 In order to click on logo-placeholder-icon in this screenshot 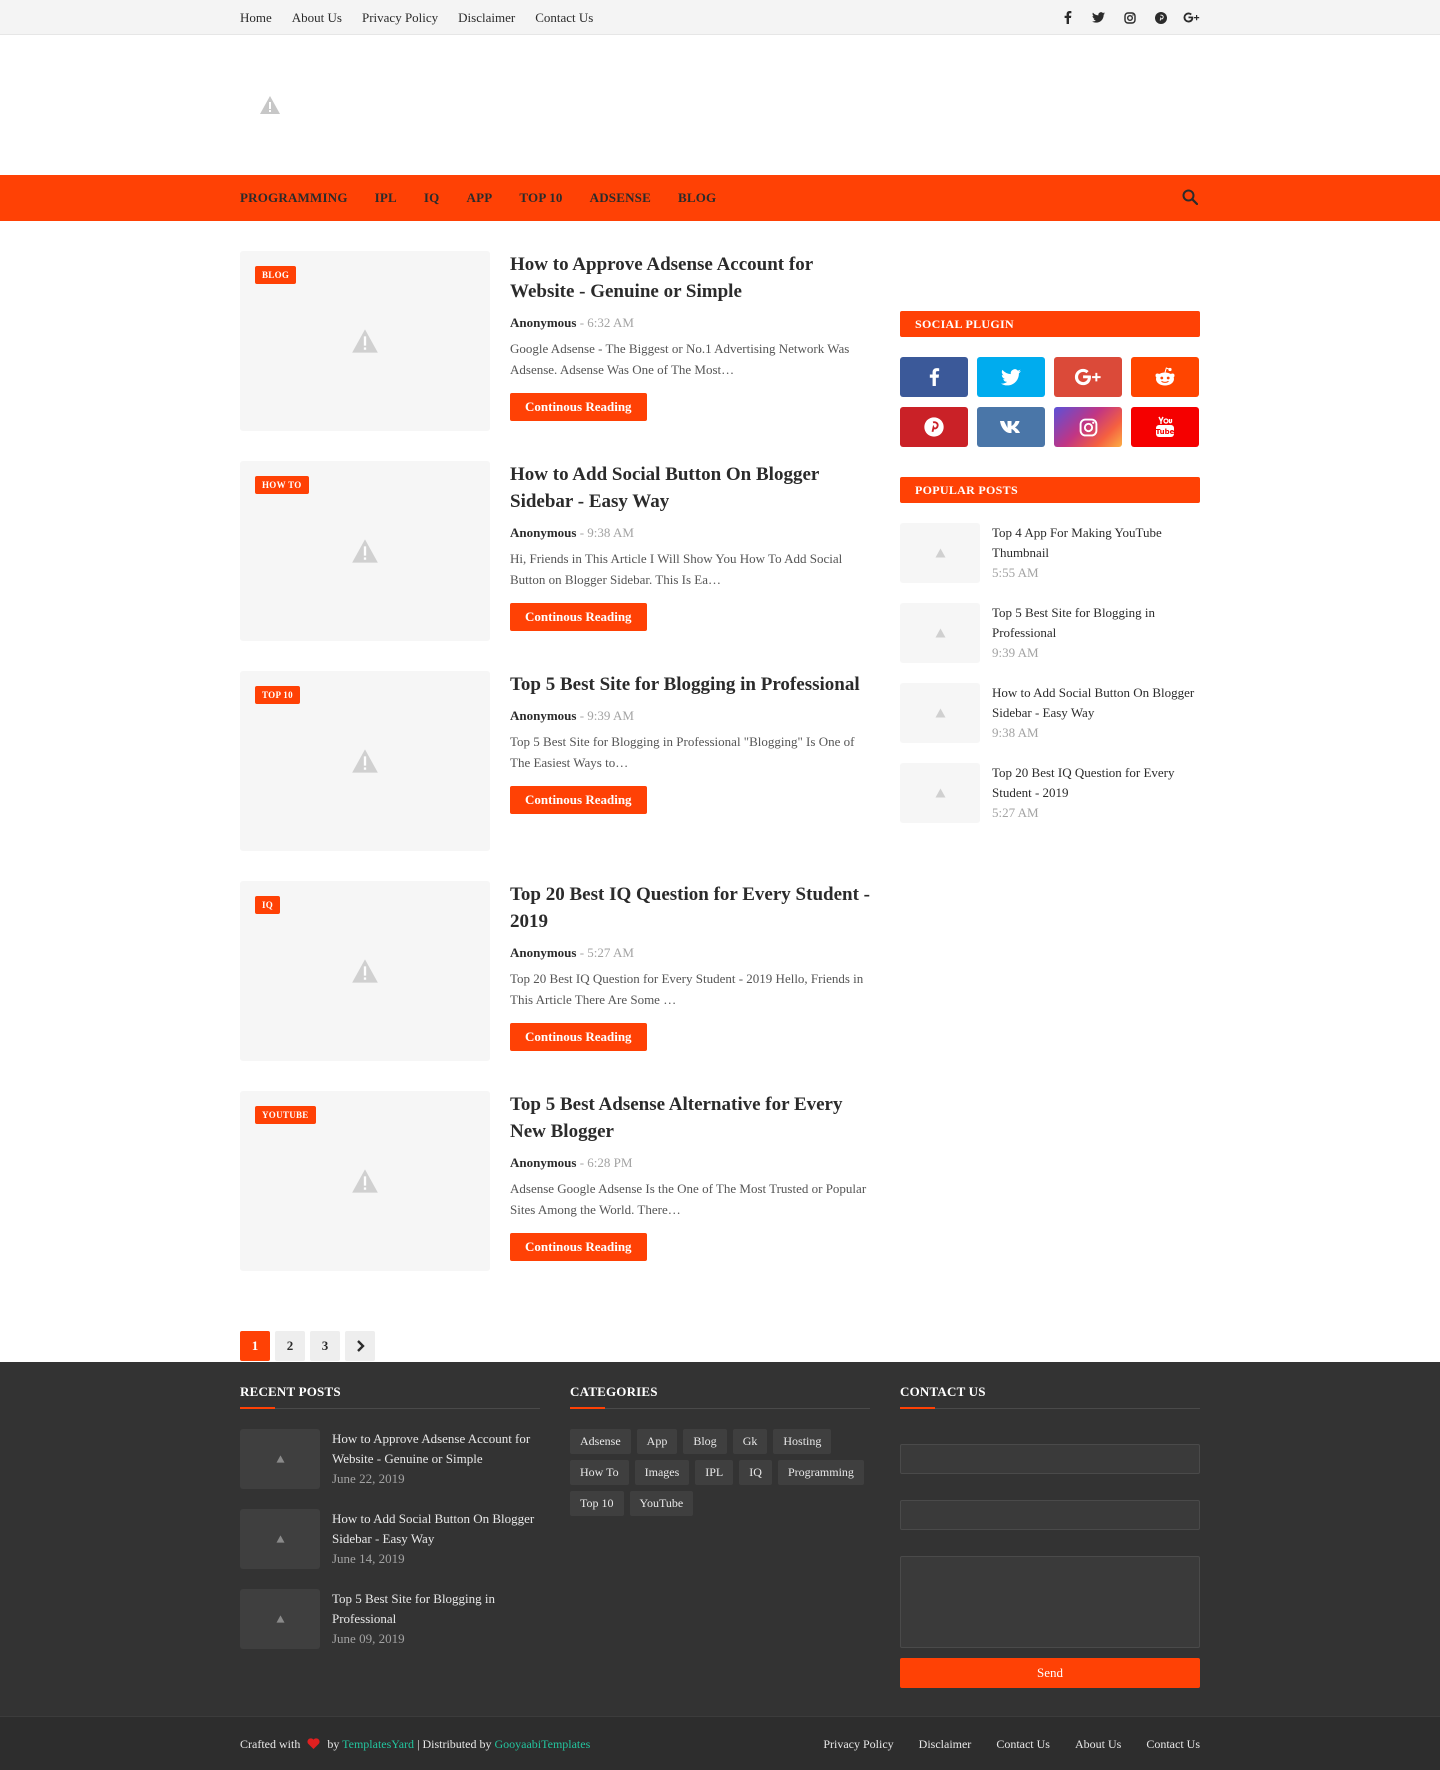, I will do `click(270, 105)`.